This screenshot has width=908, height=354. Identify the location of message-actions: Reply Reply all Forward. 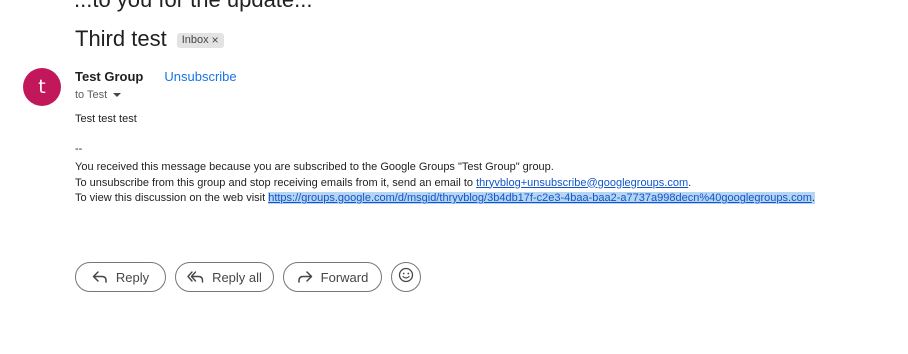
(248, 277).